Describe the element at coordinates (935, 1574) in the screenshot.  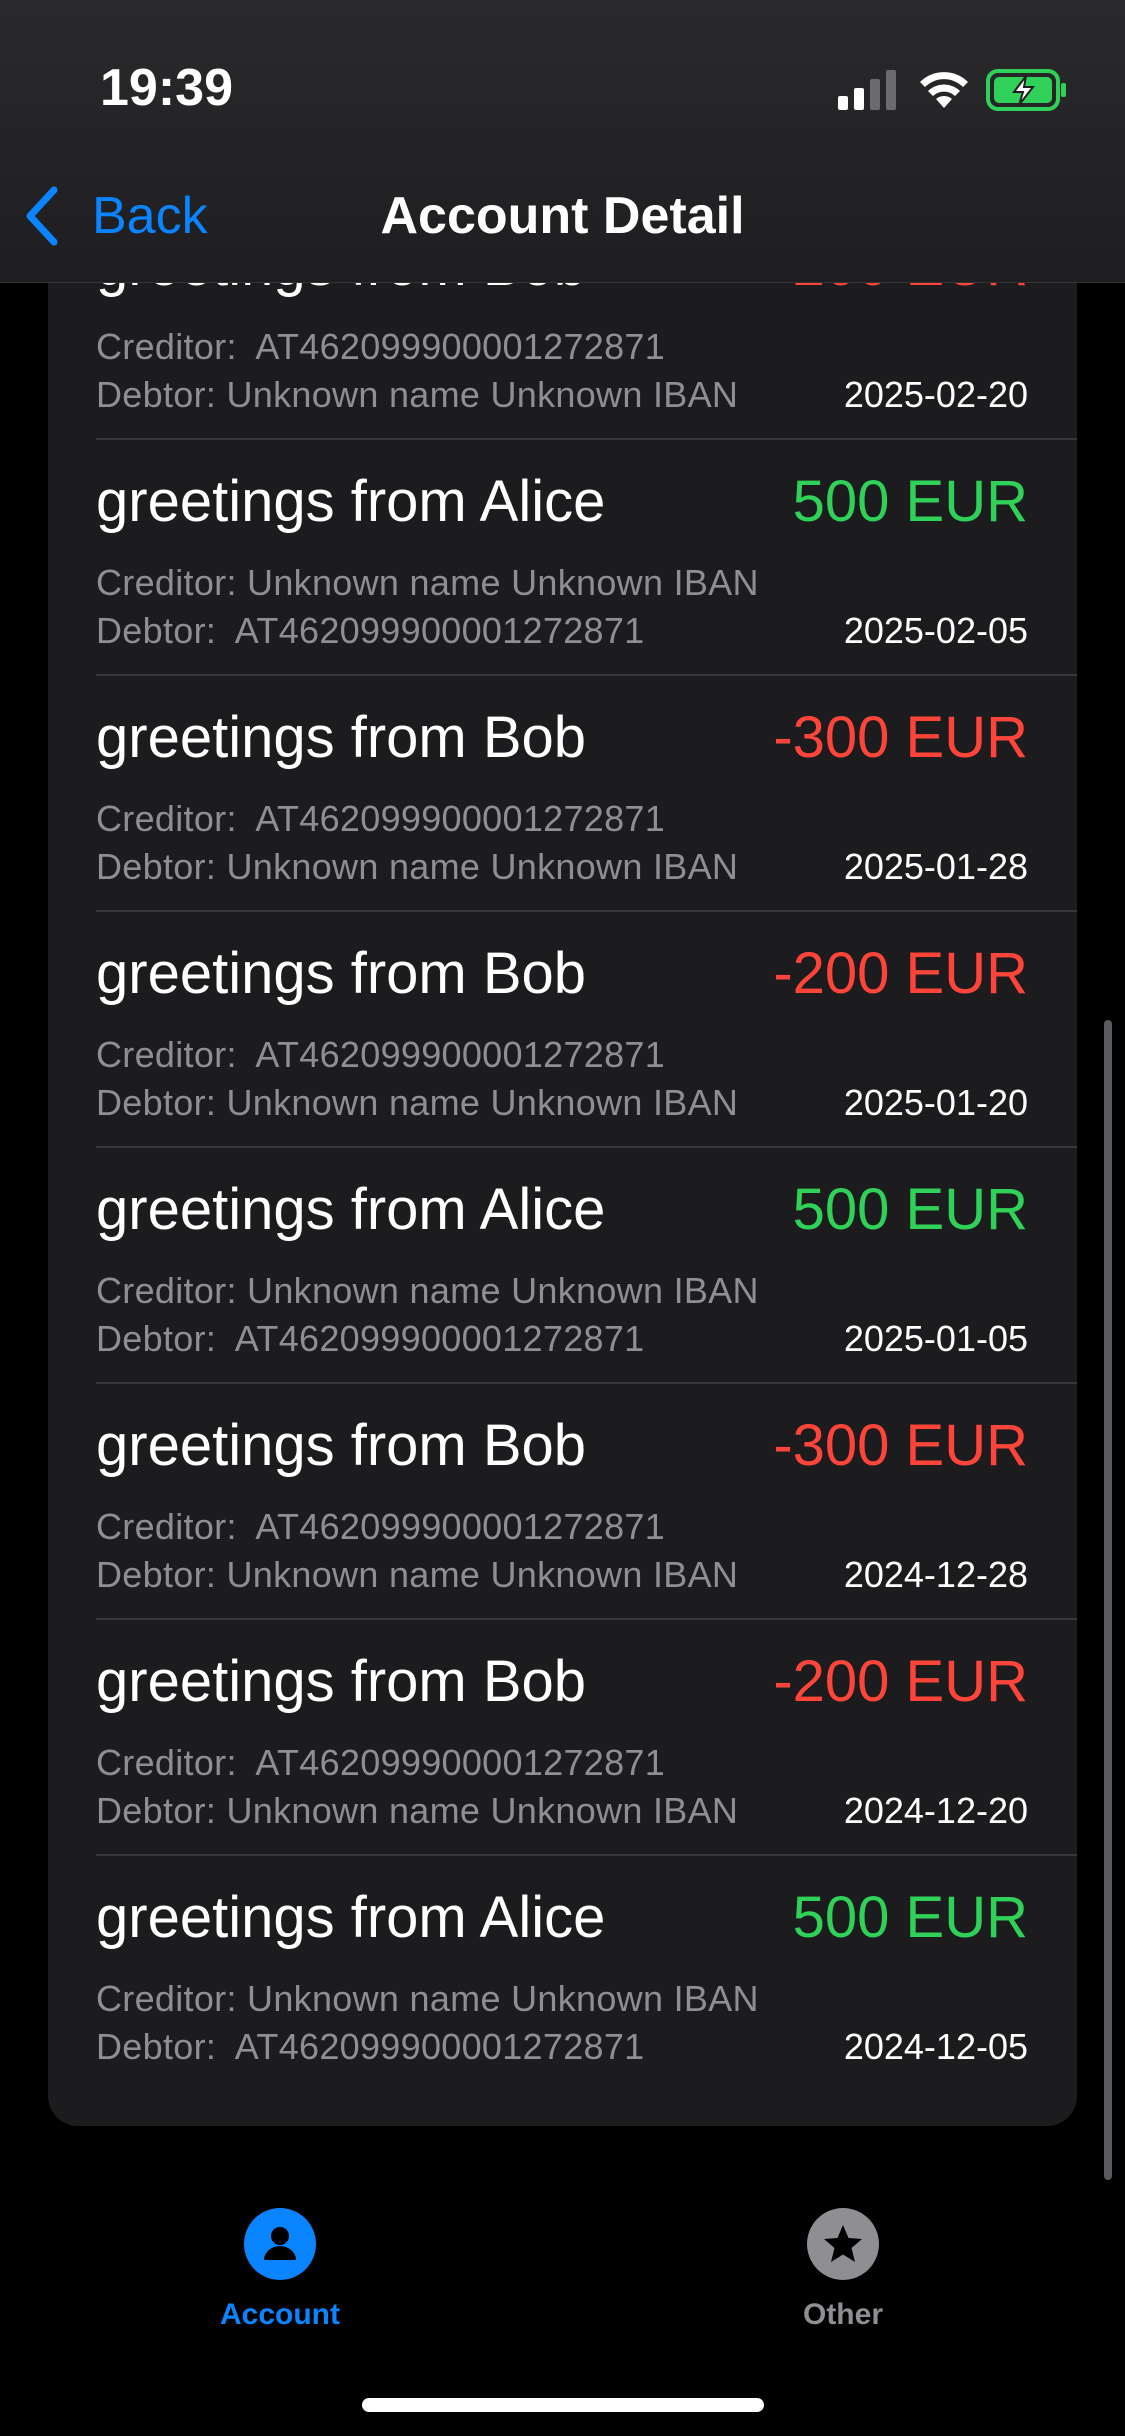
I see `transaction-date: 2024-12-28` at that location.